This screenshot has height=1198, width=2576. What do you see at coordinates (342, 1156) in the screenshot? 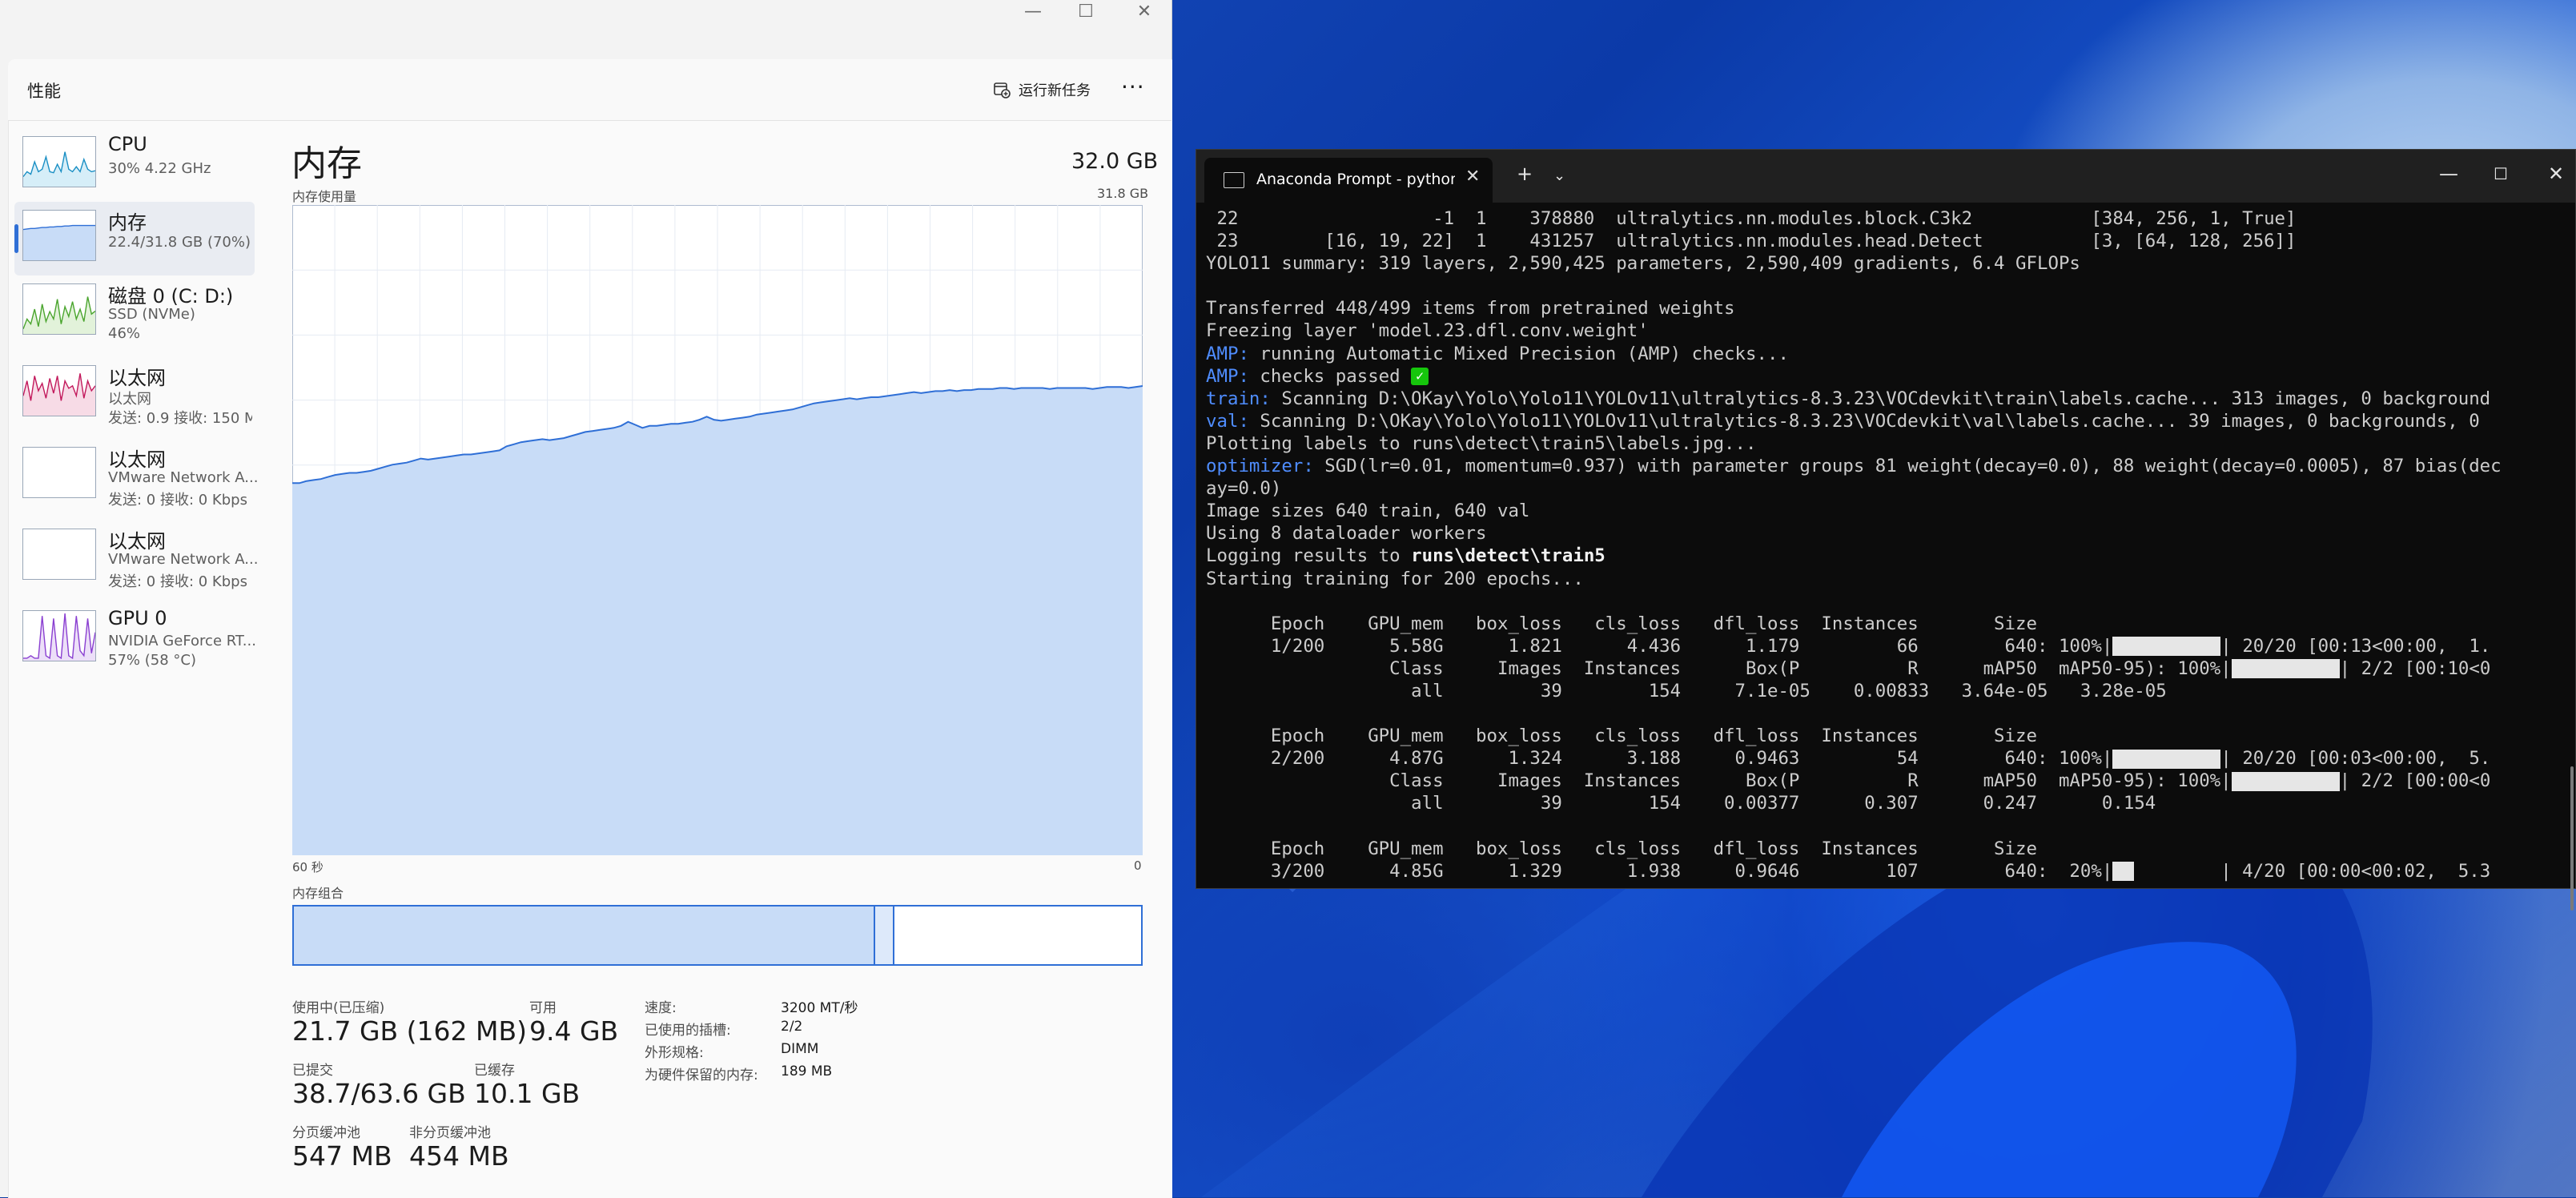
I see `paged-pool-value: 547 MB` at bounding box center [342, 1156].